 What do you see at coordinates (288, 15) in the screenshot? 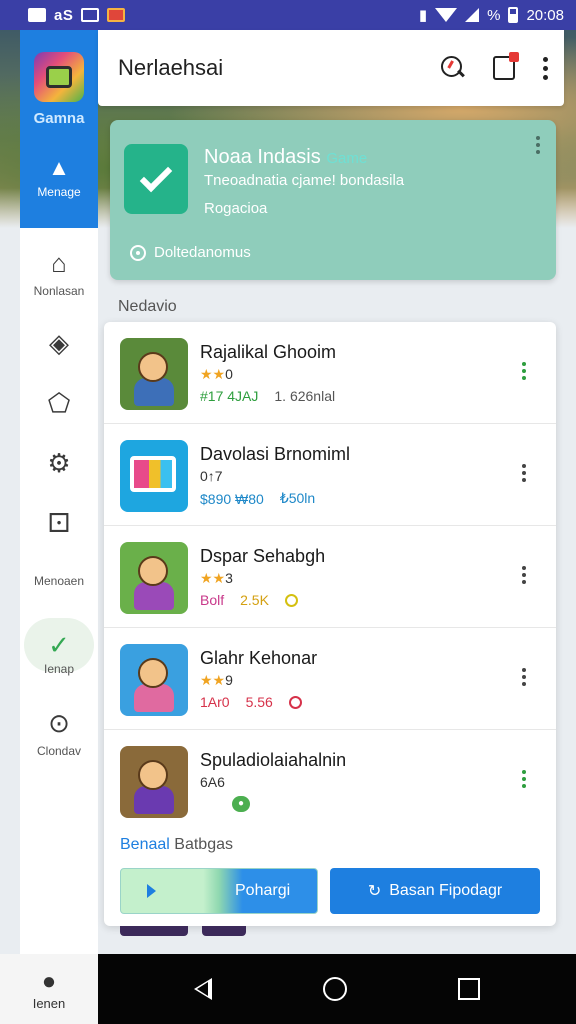
I see `status-bar: aS ▮ % 20:08` at bounding box center [288, 15].